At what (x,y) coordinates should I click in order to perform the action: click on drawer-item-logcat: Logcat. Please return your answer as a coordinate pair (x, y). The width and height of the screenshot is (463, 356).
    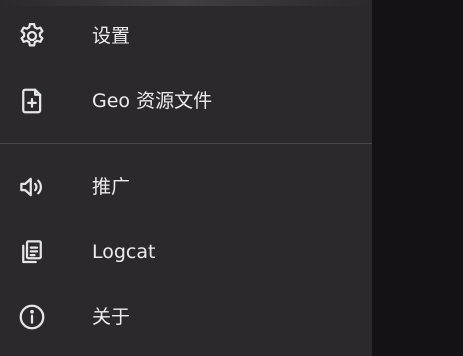
    Looking at the image, I should click on (186, 252).